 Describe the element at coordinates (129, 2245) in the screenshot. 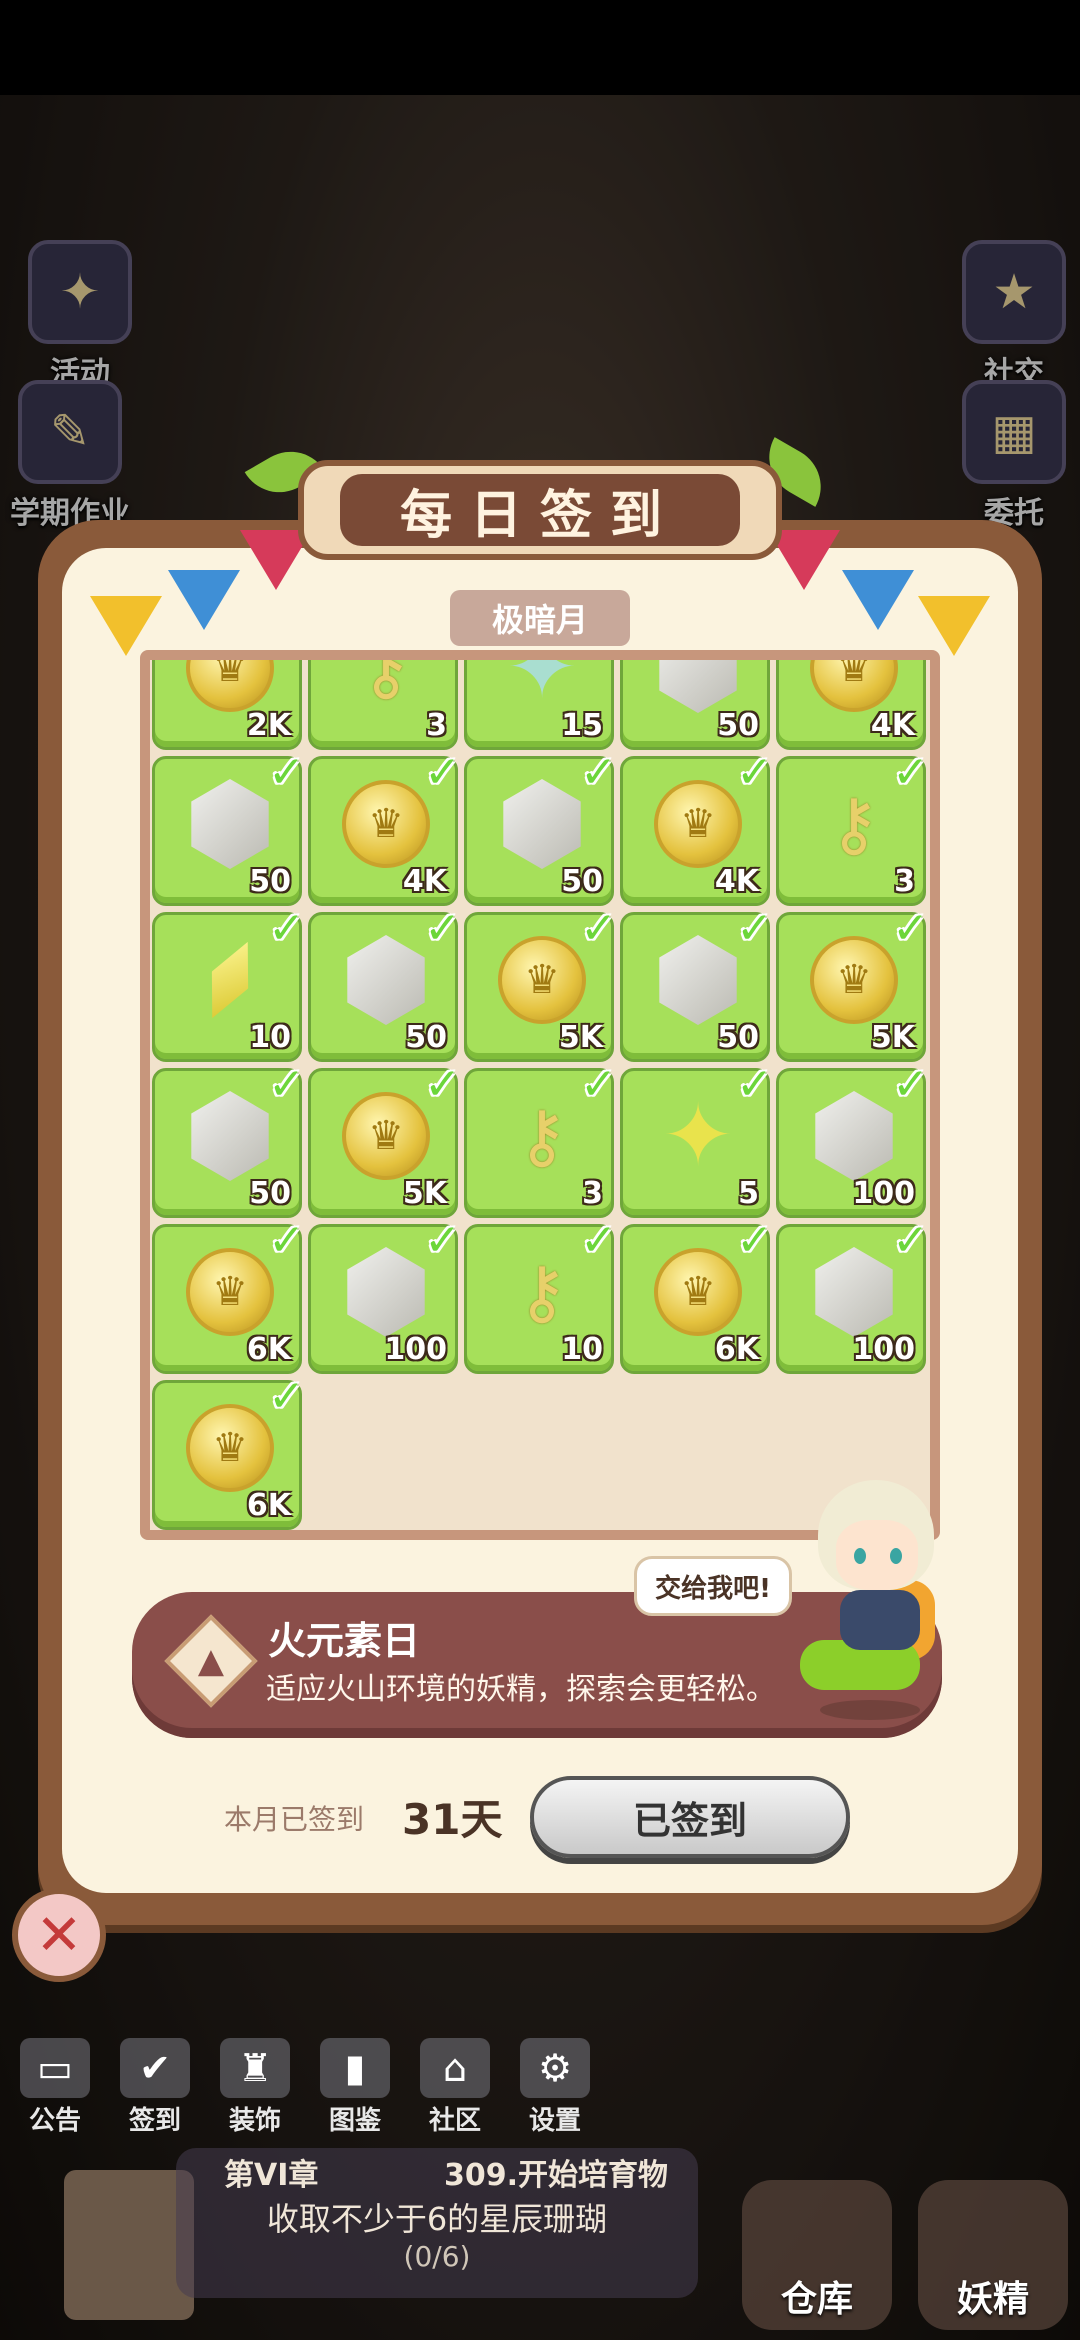

I see `quest-book-icon` at that location.